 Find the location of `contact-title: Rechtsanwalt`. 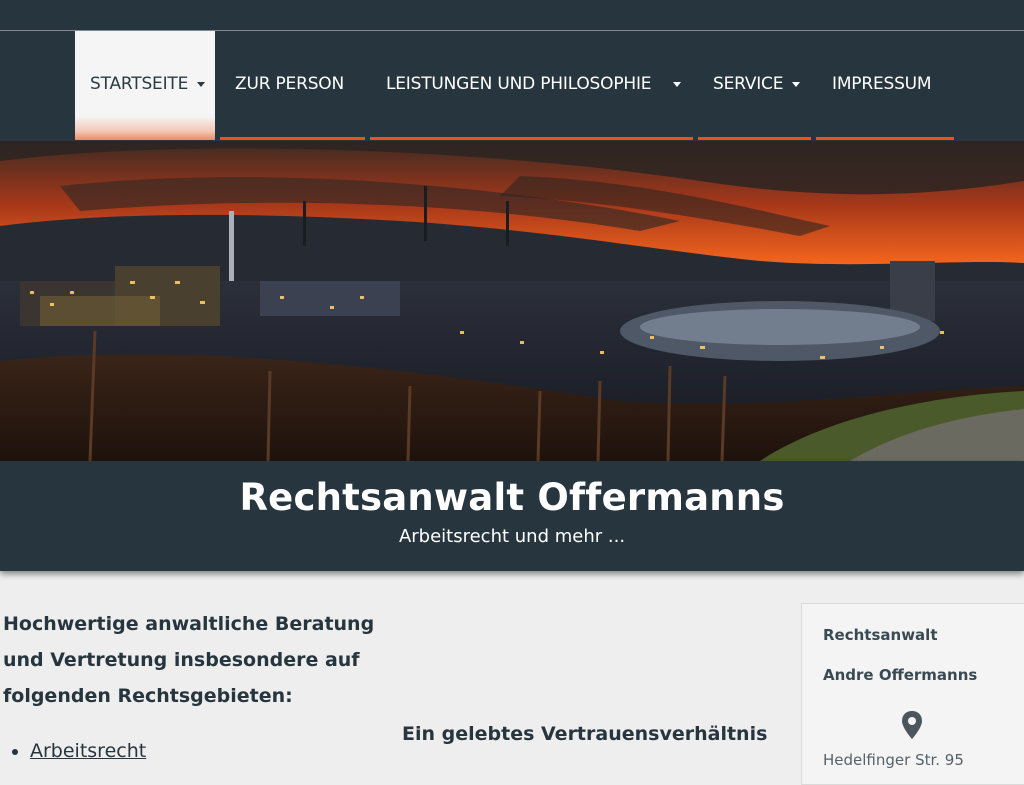

contact-title: Rechtsanwalt is located at coordinates (880, 635).